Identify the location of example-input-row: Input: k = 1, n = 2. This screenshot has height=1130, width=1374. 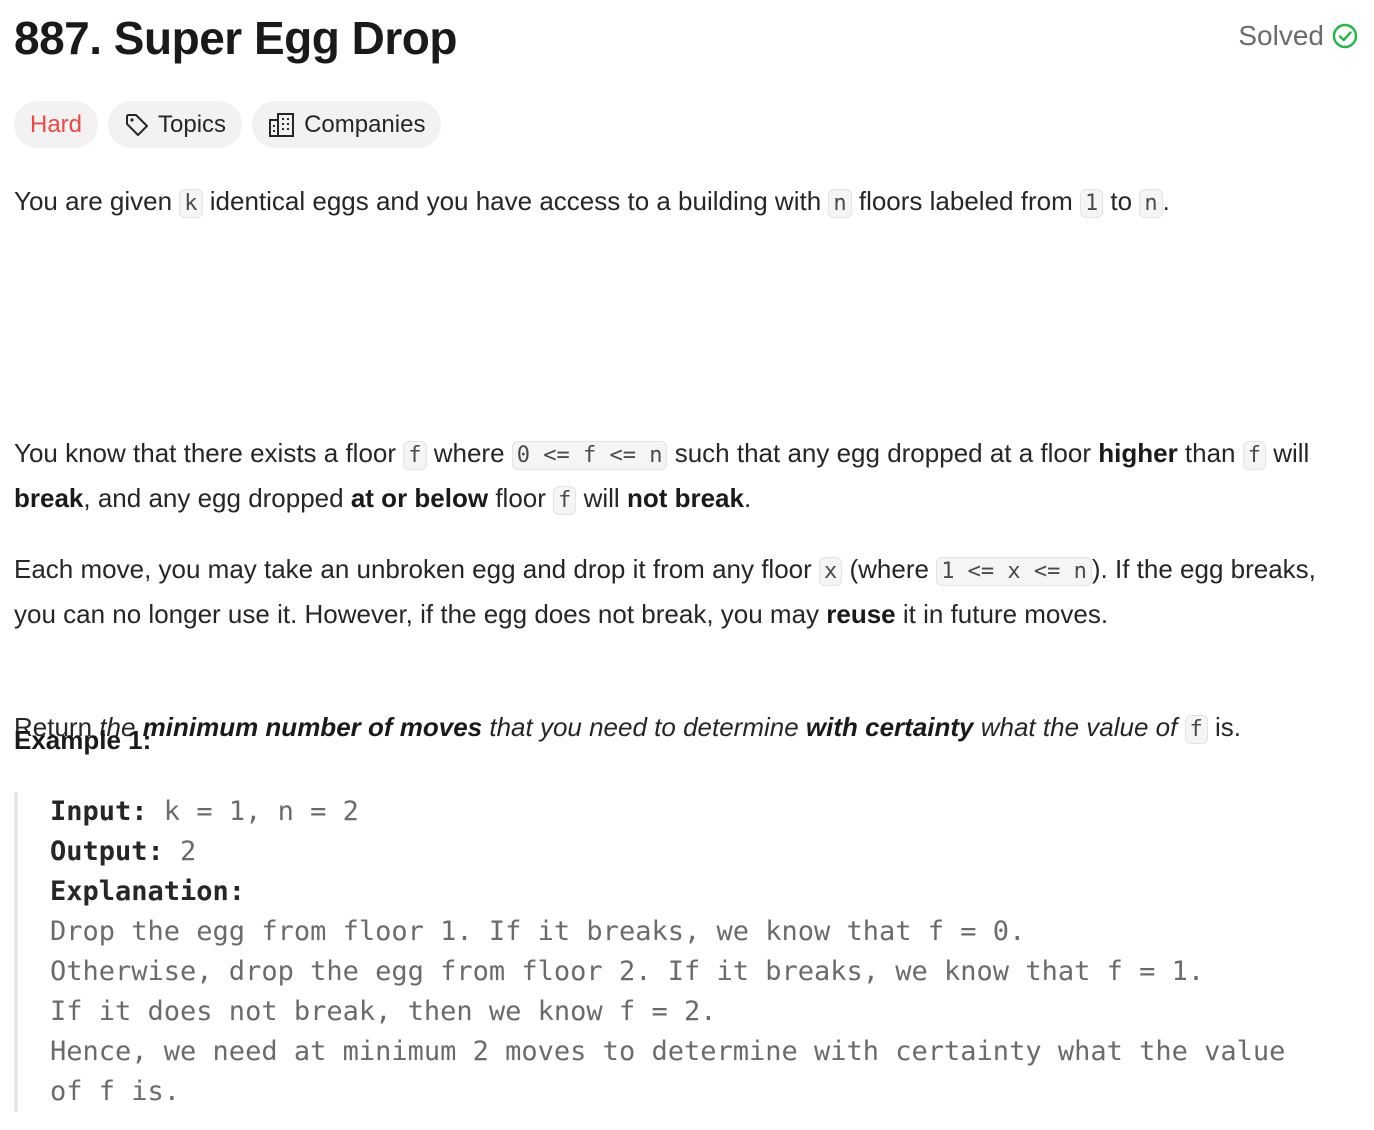
(705, 812).